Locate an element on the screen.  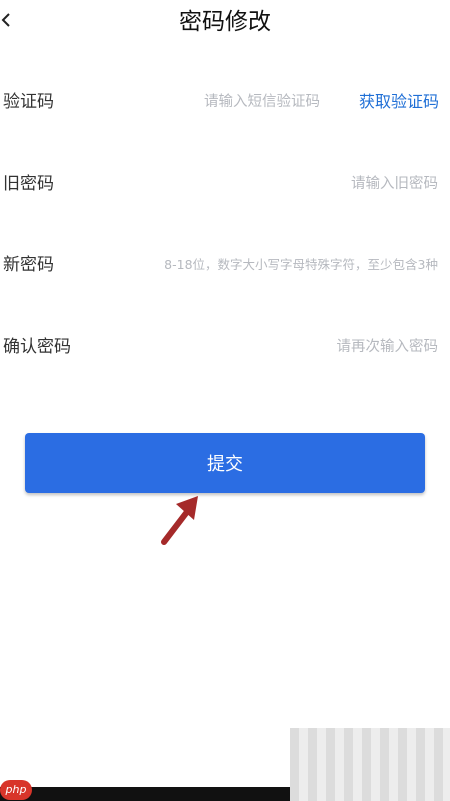
old-password-row: 旧密码 is located at coordinates (225, 184).